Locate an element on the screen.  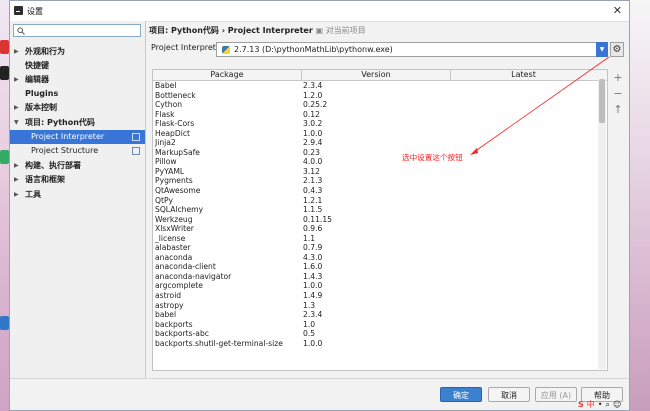
ime-indicator: 中 is located at coordinates (591, 404).